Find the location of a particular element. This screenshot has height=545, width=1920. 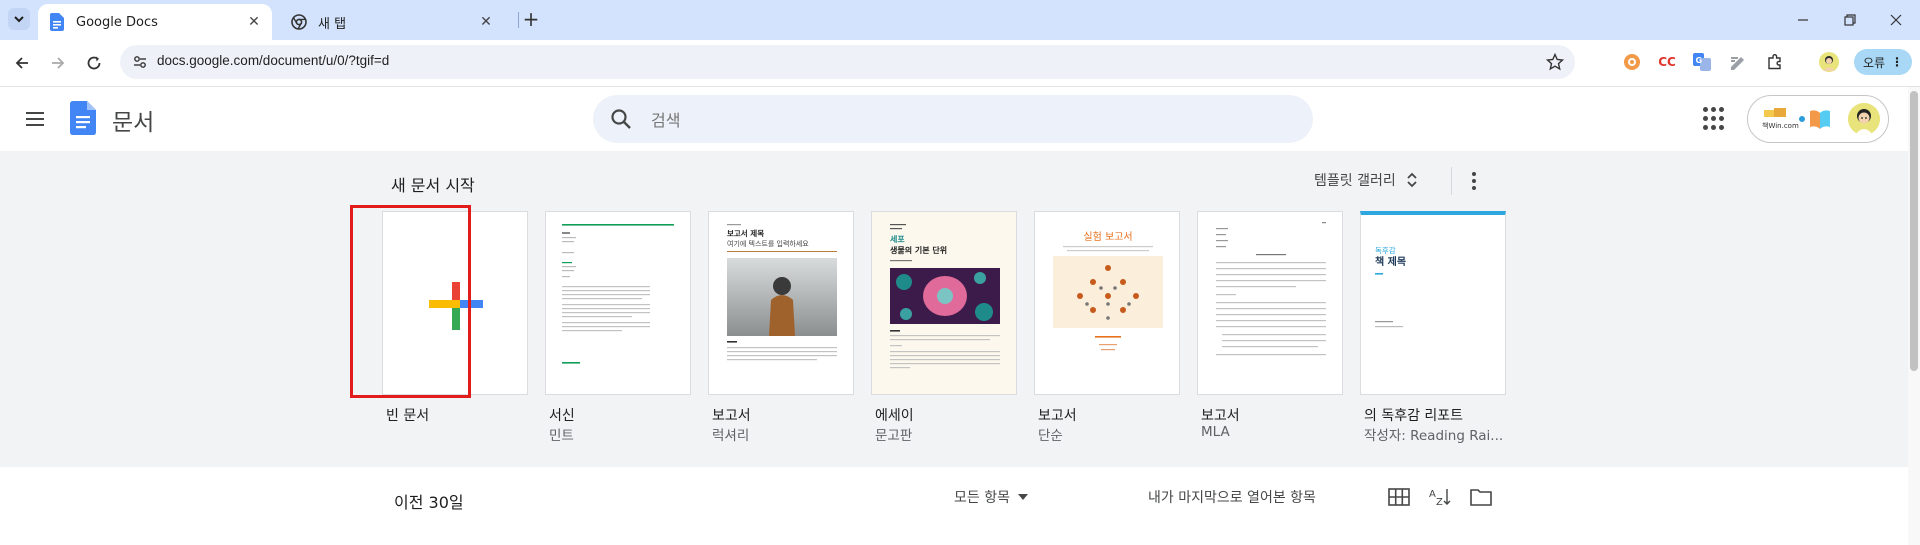

owner-filter-dropdown: 모든 항목 is located at coordinates (991, 497).